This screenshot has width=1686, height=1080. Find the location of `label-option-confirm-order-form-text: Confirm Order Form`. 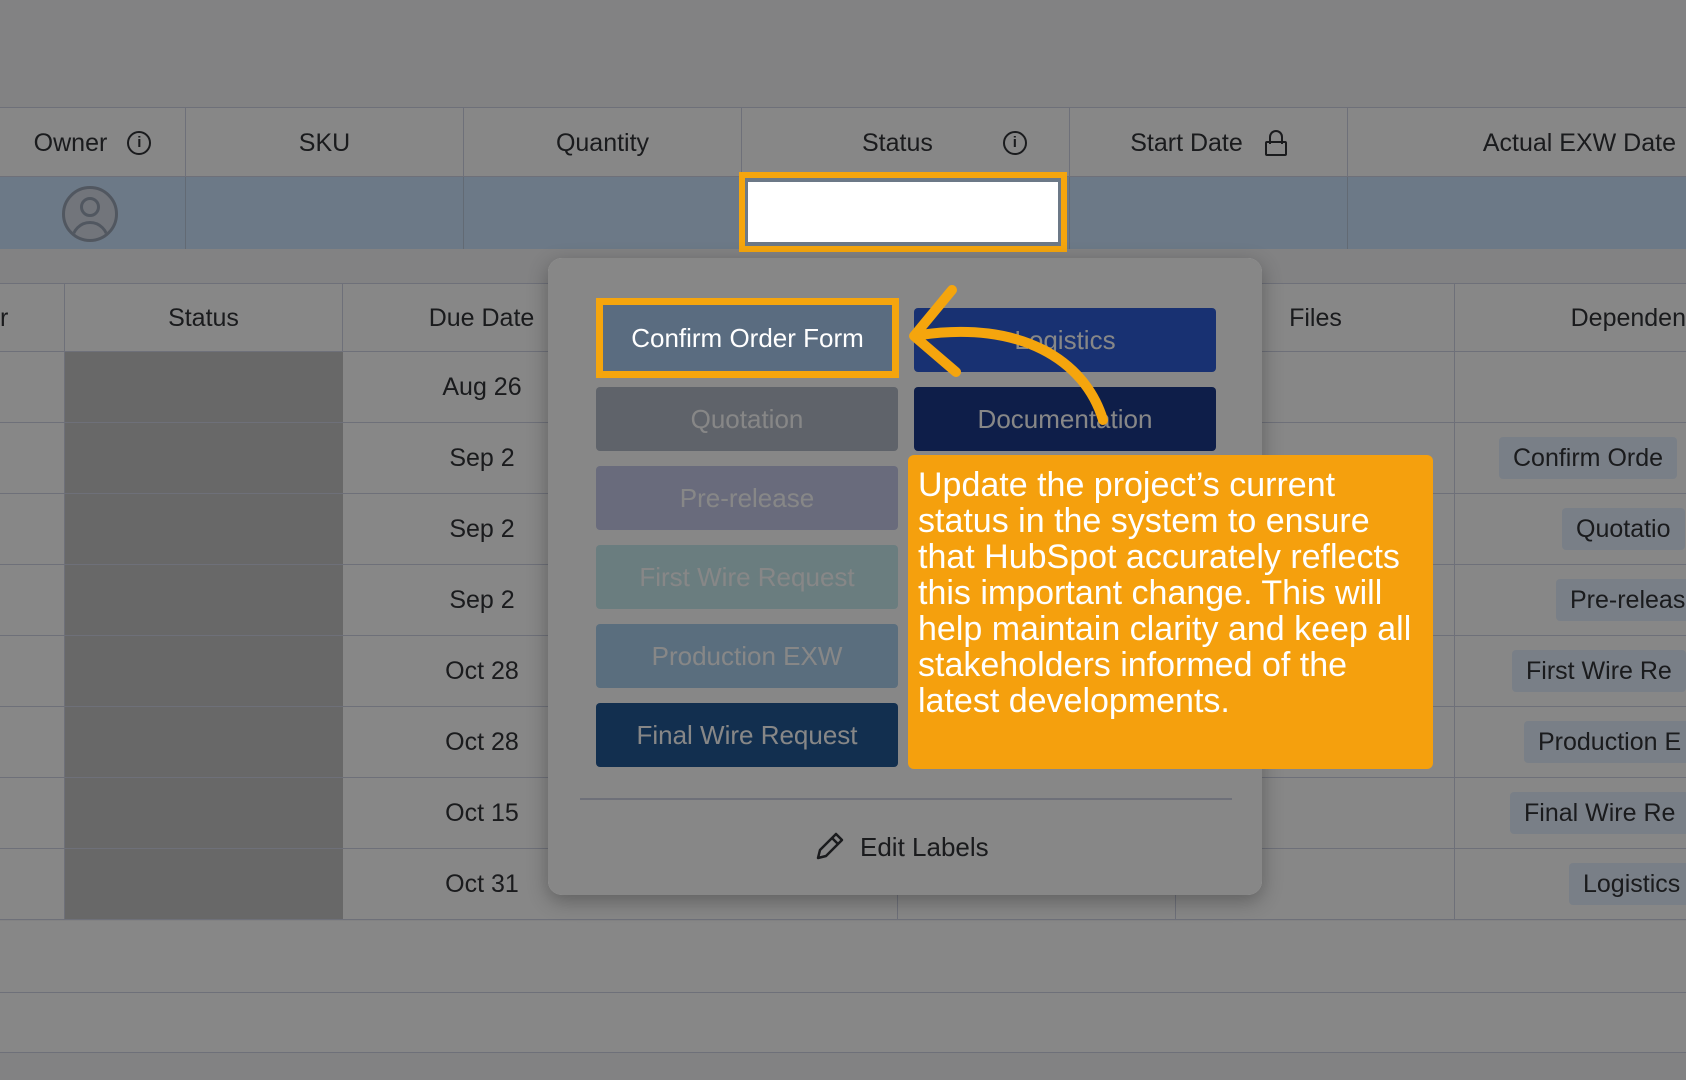

label-option-confirm-order-form-text: Confirm Order Form is located at coordinates (747, 337).